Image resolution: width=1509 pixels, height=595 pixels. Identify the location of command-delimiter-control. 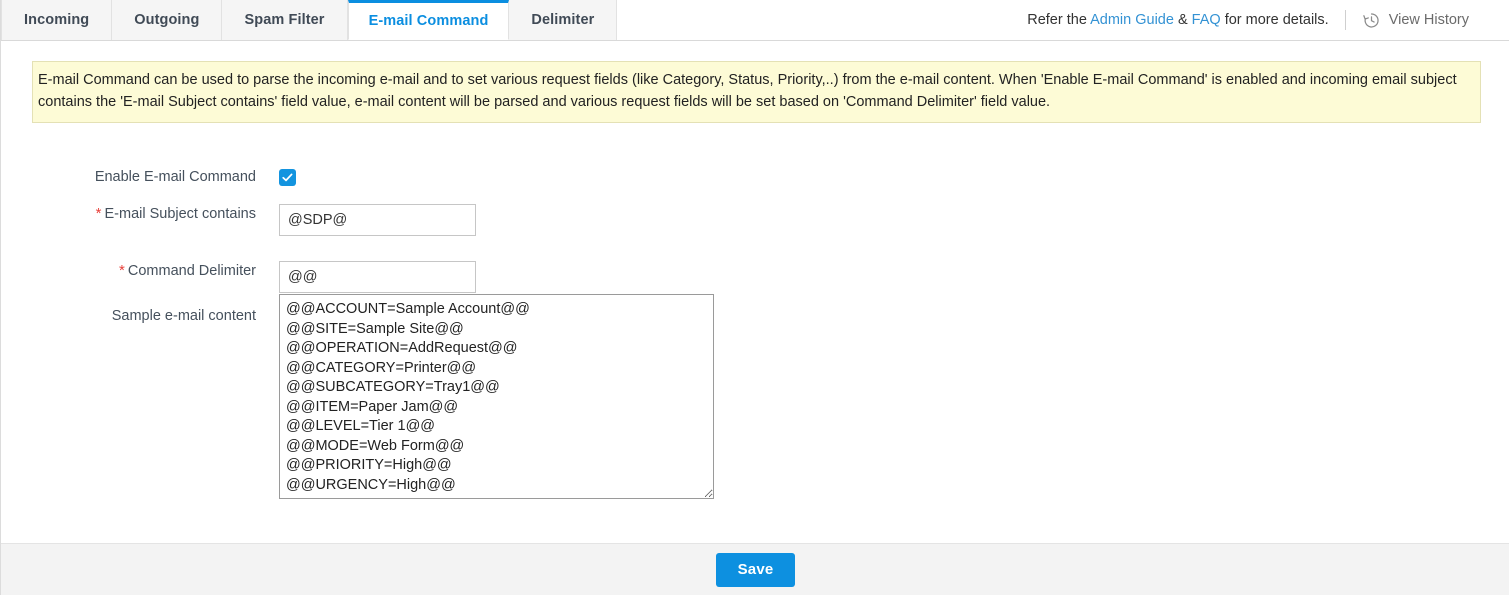
(366, 277).